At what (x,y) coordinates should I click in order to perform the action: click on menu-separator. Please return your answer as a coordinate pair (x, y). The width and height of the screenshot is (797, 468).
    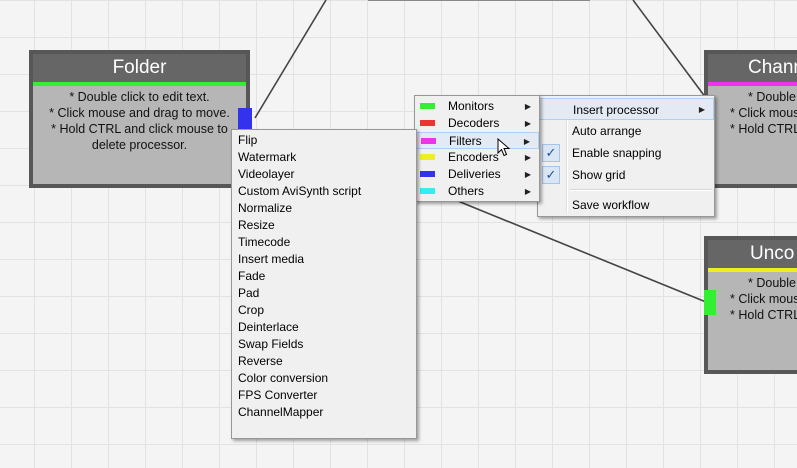
    Looking at the image, I should click on (641, 190).